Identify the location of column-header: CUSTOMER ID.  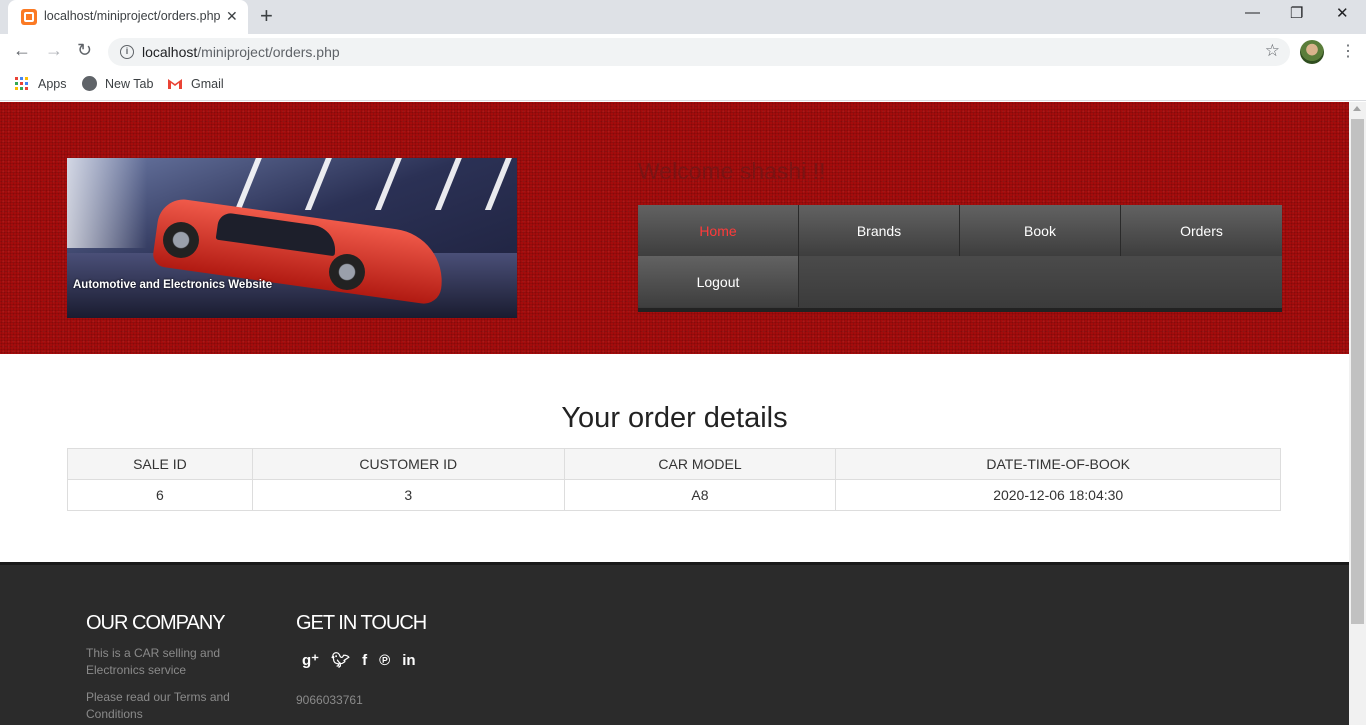
(408, 464).